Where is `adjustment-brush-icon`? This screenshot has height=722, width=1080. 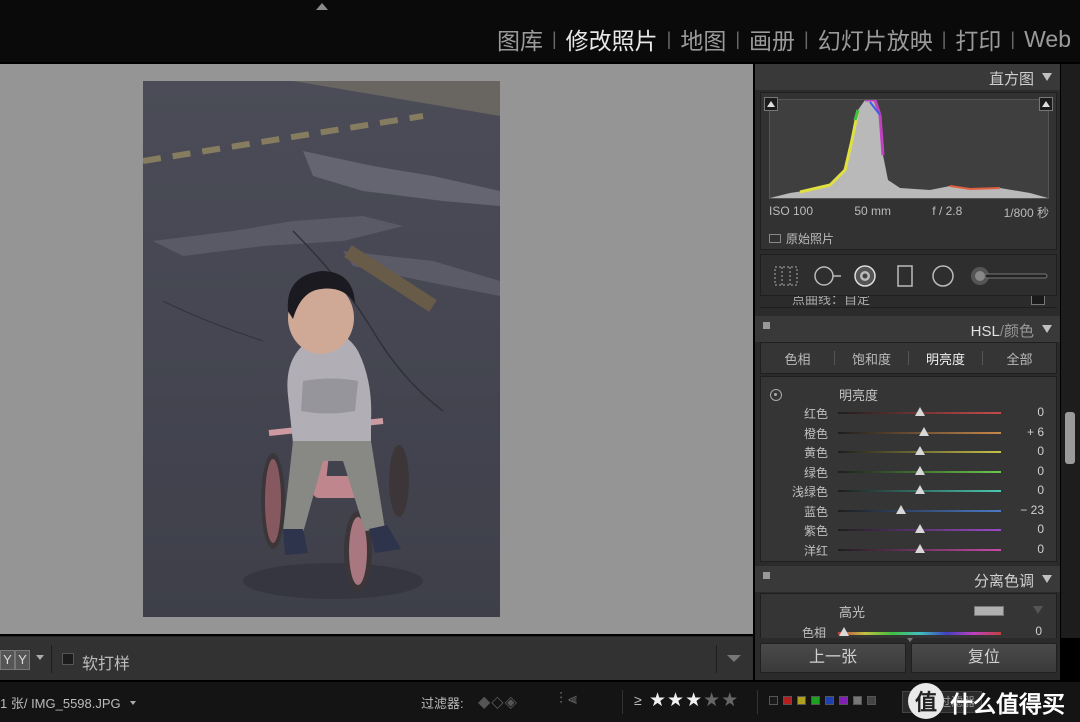 adjustment-brush-icon is located at coordinates (1010, 276).